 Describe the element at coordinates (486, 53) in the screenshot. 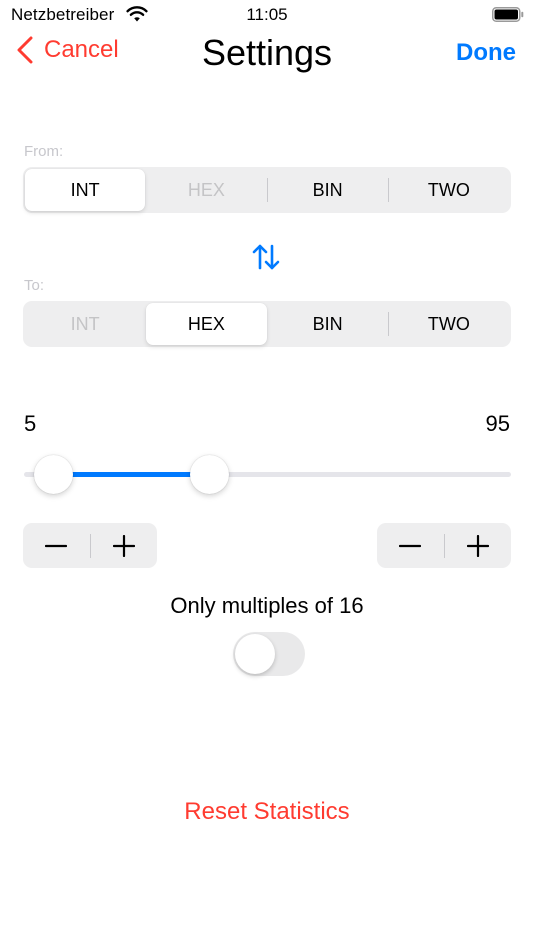

I see `done-button: Done` at that location.